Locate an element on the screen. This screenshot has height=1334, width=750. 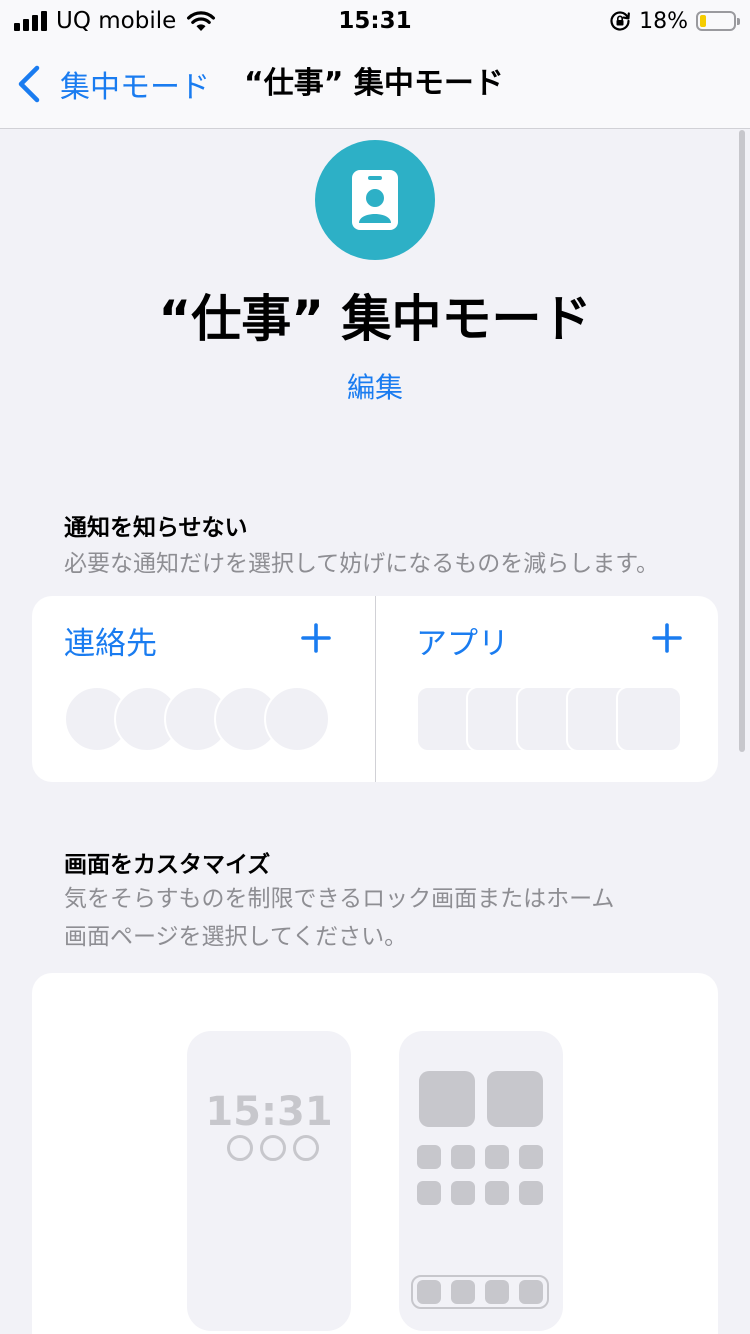
edit-button: 編集 is located at coordinates (375, 386).